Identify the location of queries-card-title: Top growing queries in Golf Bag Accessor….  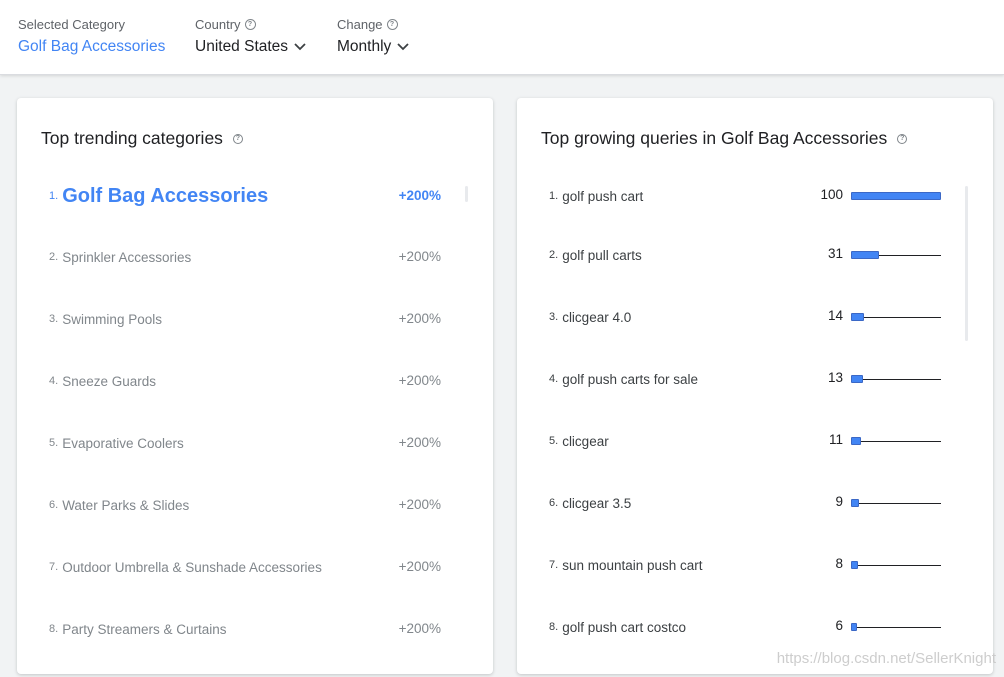
(714, 138).